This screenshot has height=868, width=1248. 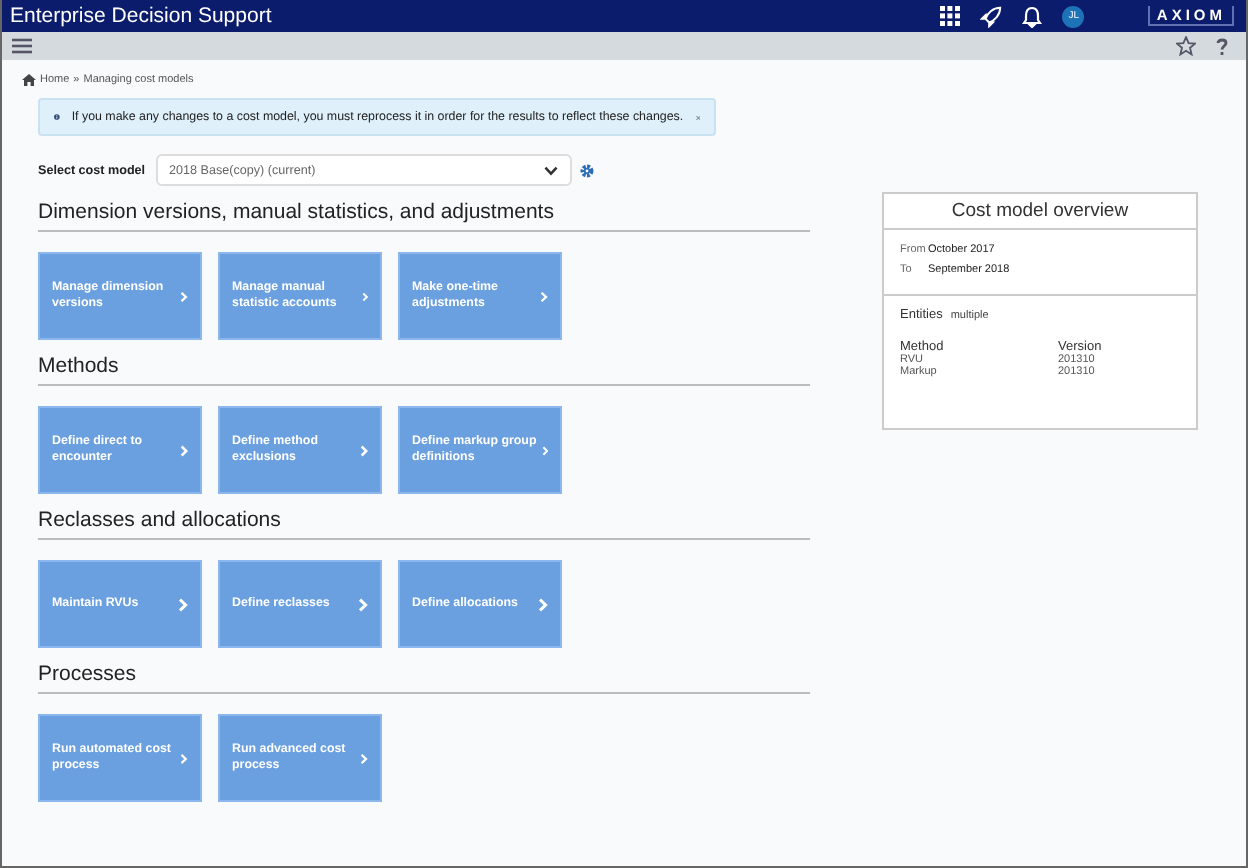 What do you see at coordinates (1222, 46) in the screenshot?
I see `help-icon` at bounding box center [1222, 46].